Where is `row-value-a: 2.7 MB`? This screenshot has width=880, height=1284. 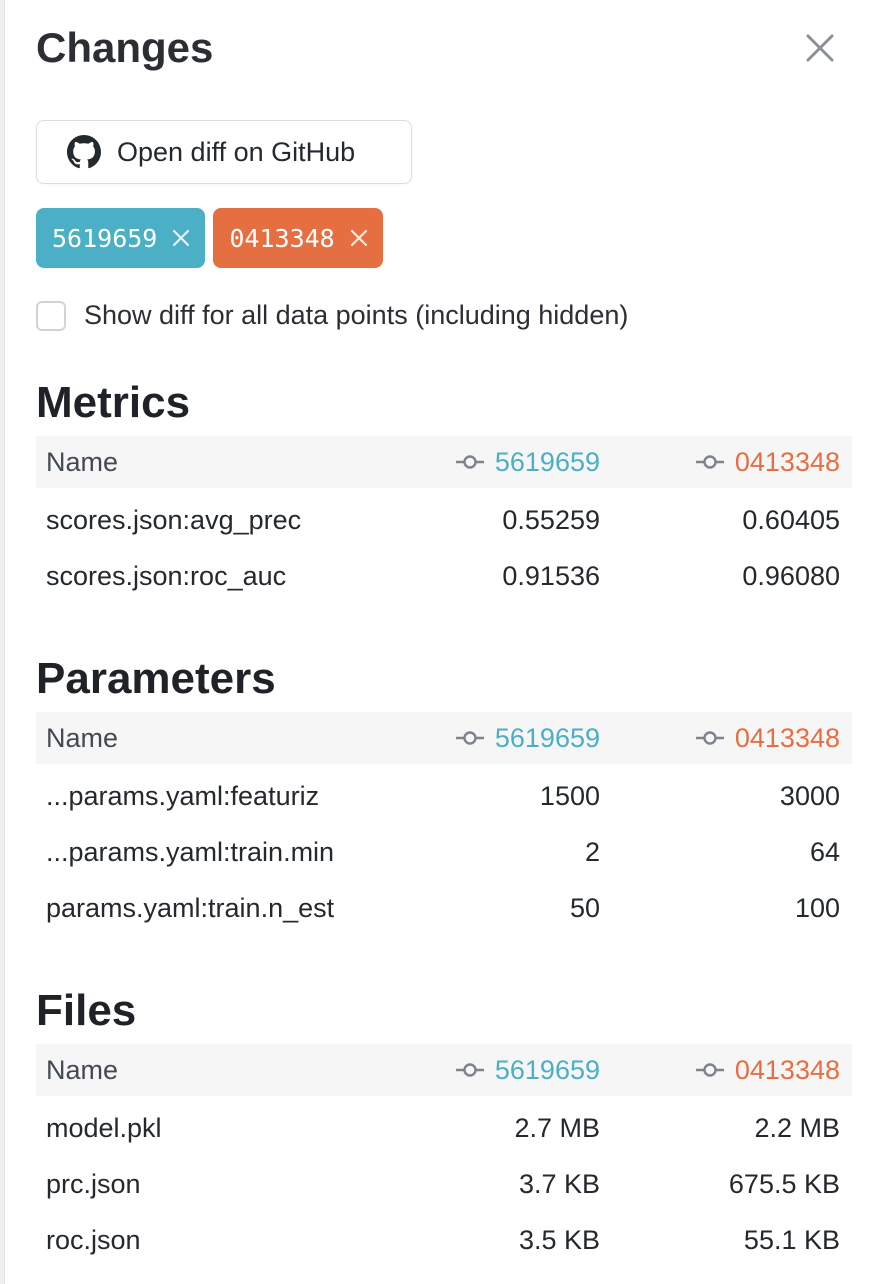
row-value-a: 2.7 MB is located at coordinates (557, 1127).